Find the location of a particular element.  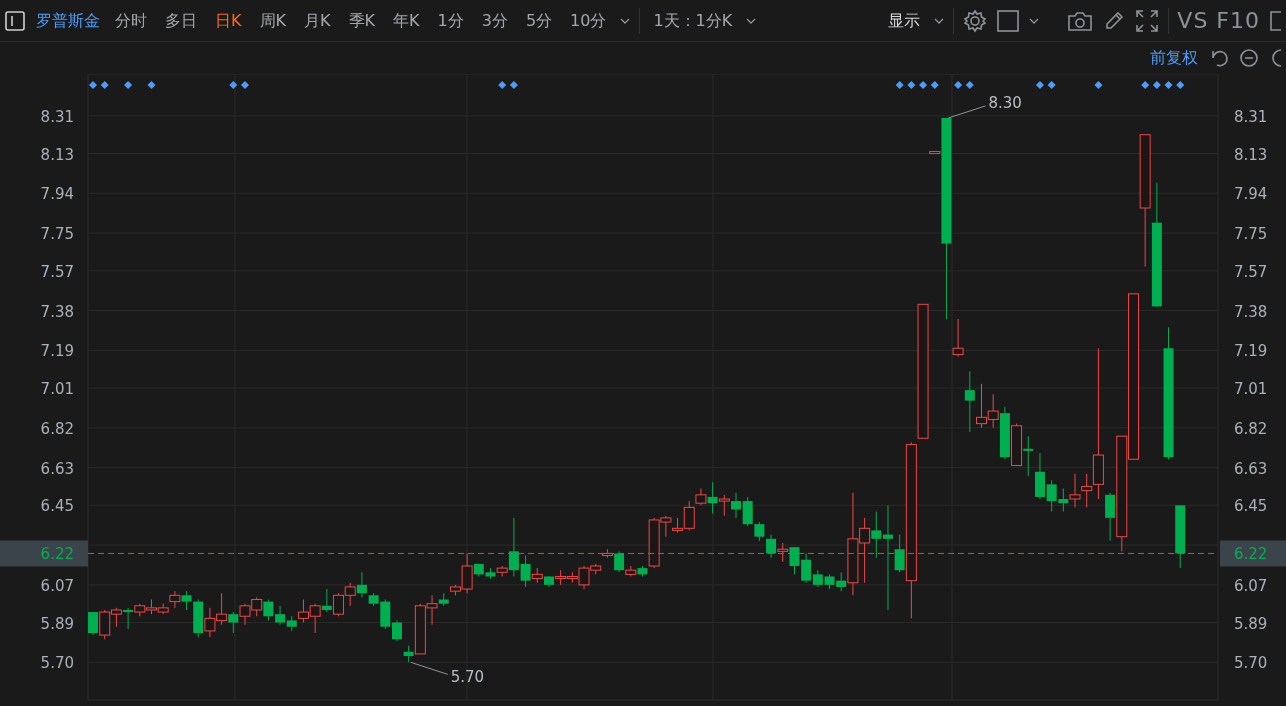

f10-button: F10 is located at coordinates (1238, 20).